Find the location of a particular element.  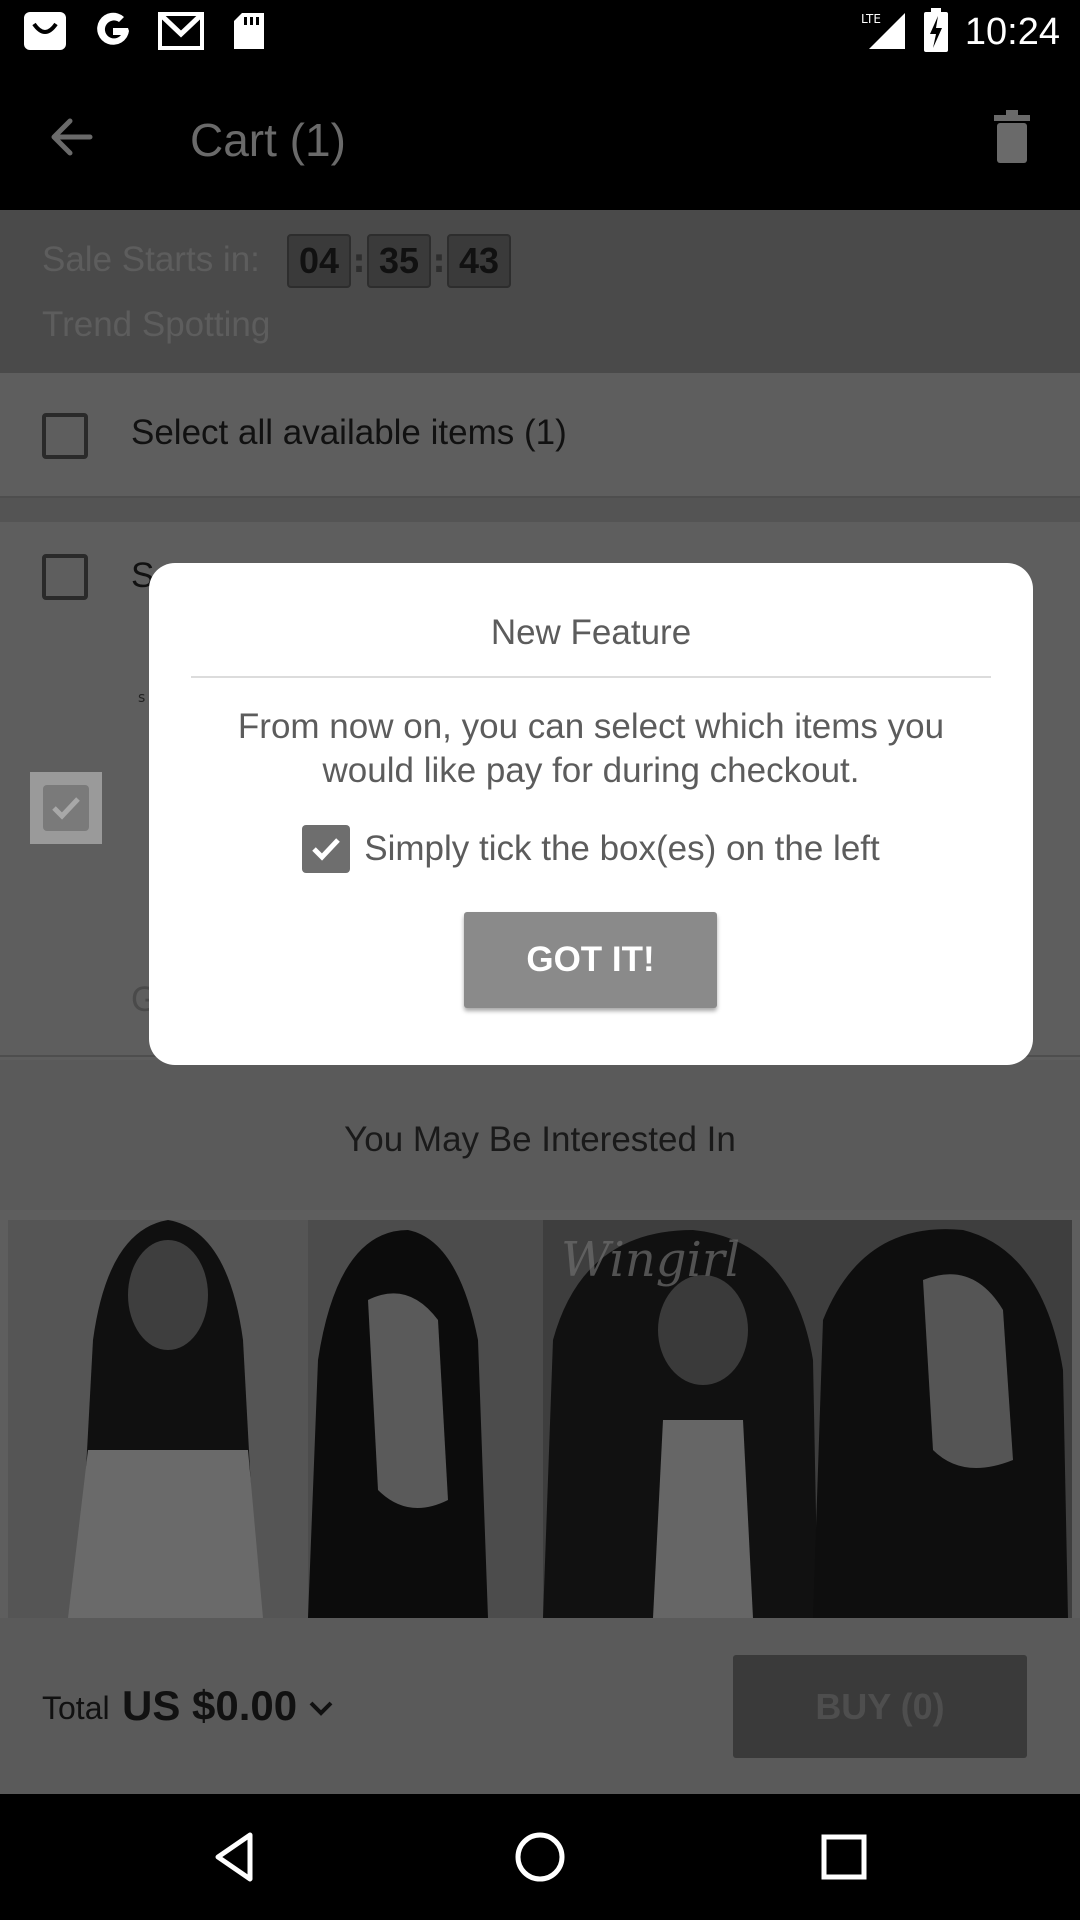

section-divider is located at coordinates (540, 510).